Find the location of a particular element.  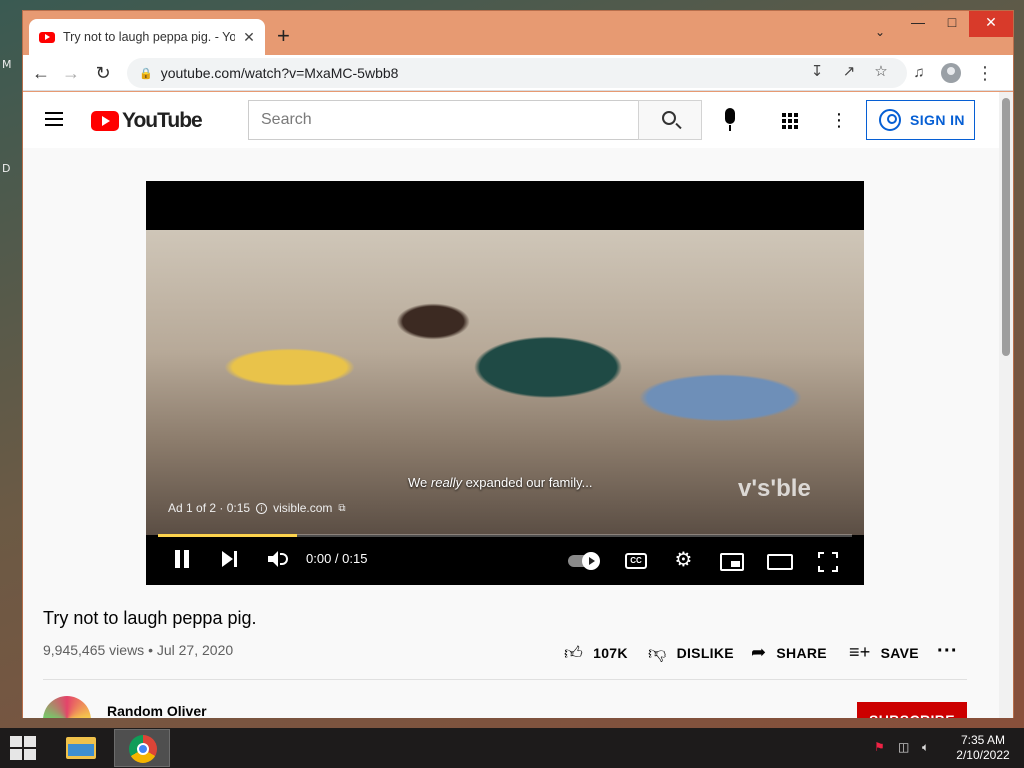

advertiser-watermark: v's'ble is located at coordinates (774, 488).